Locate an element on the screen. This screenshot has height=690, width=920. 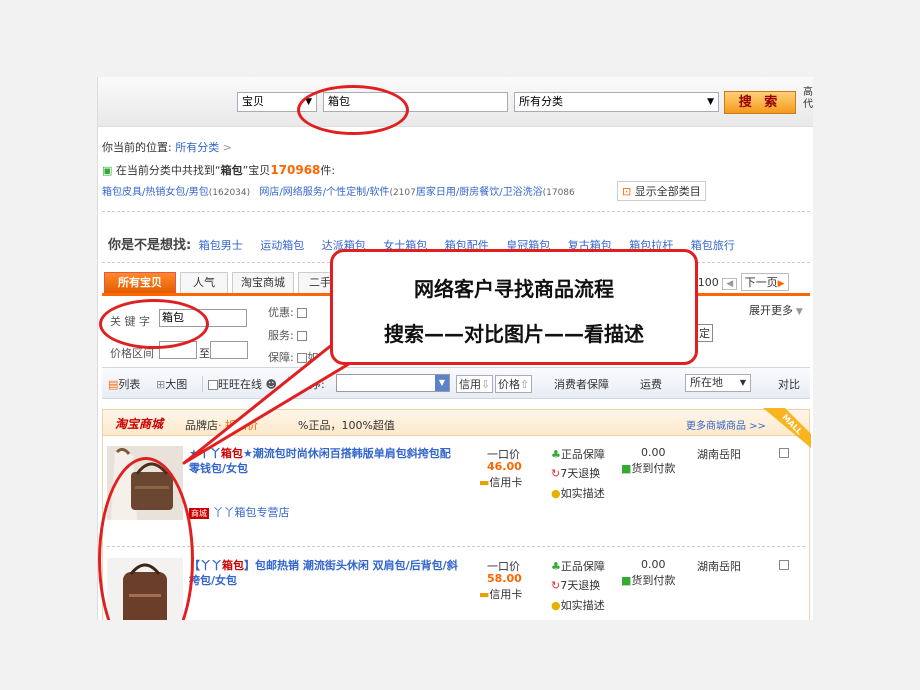
callout-subtitle: 搜索——对比图片——看描述 is located at coordinates (514, 334).